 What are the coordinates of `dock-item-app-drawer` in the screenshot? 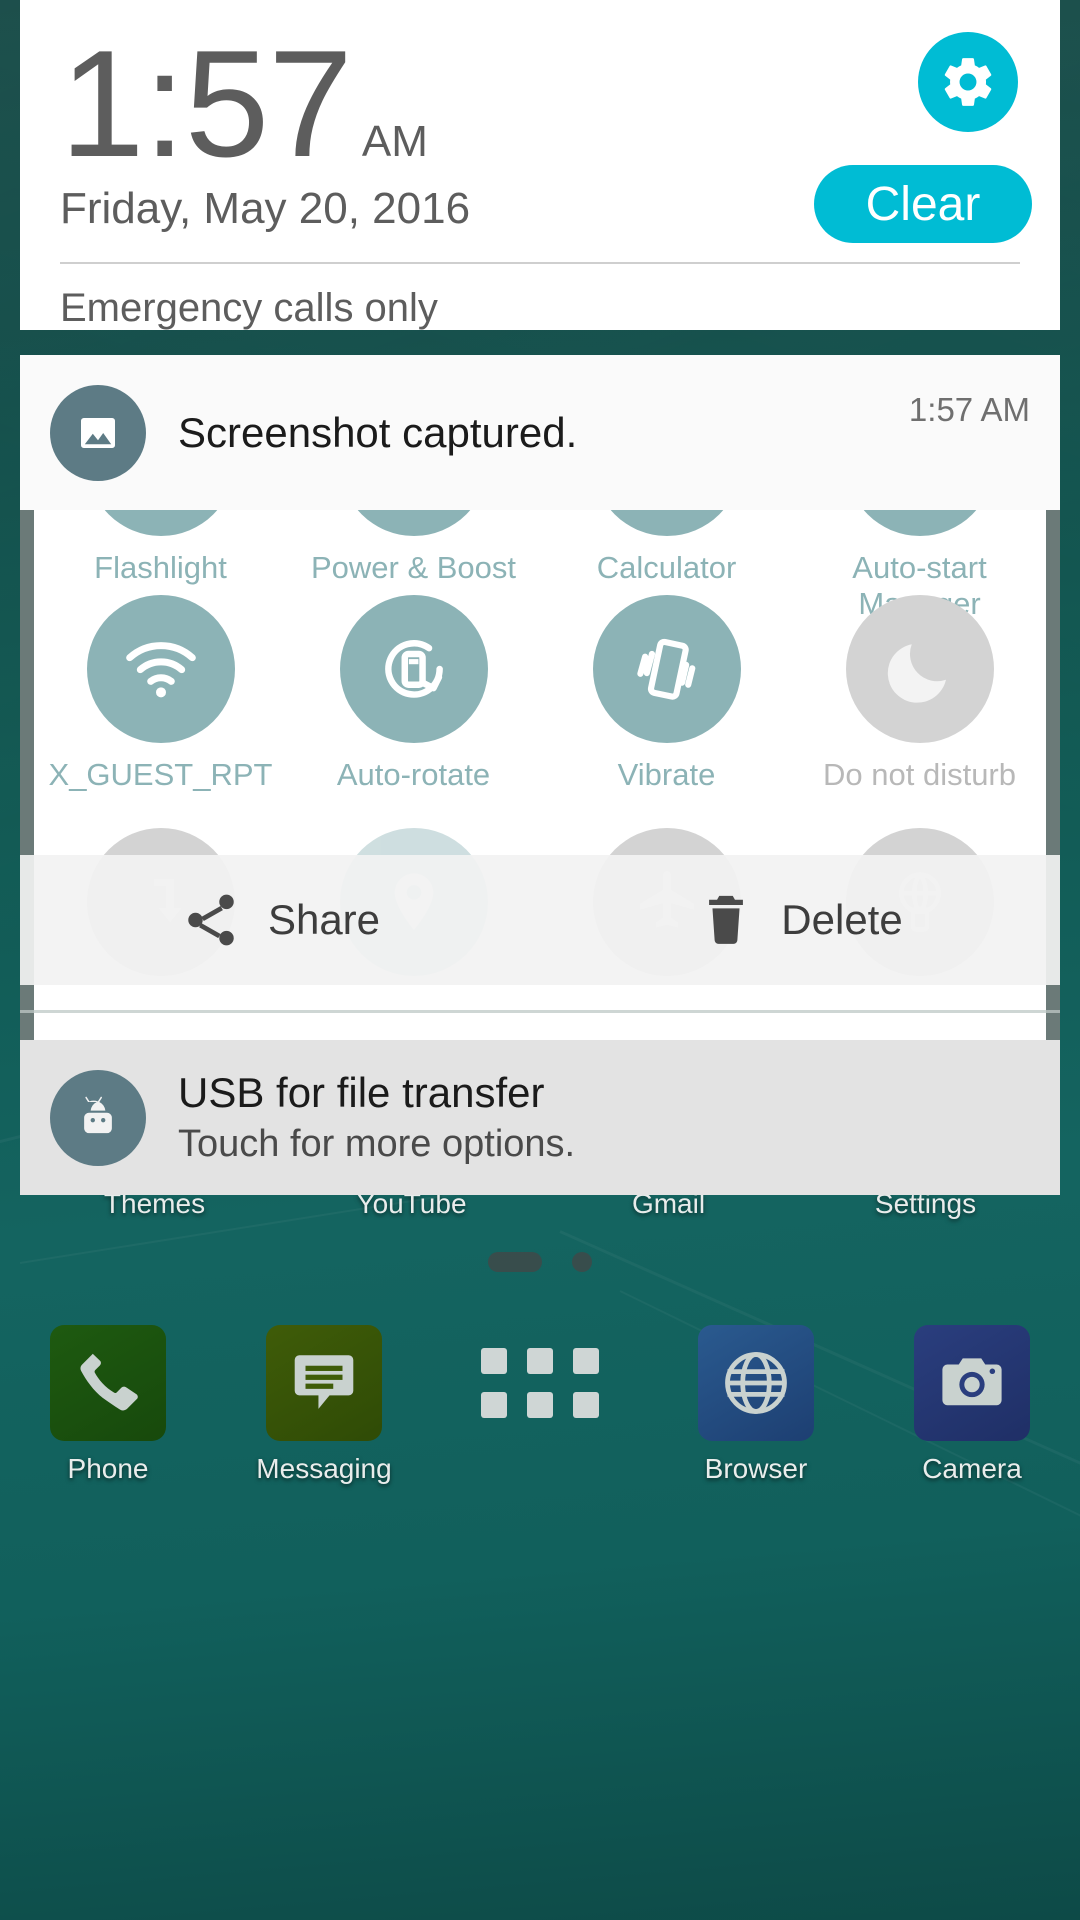 It's located at (540, 1383).